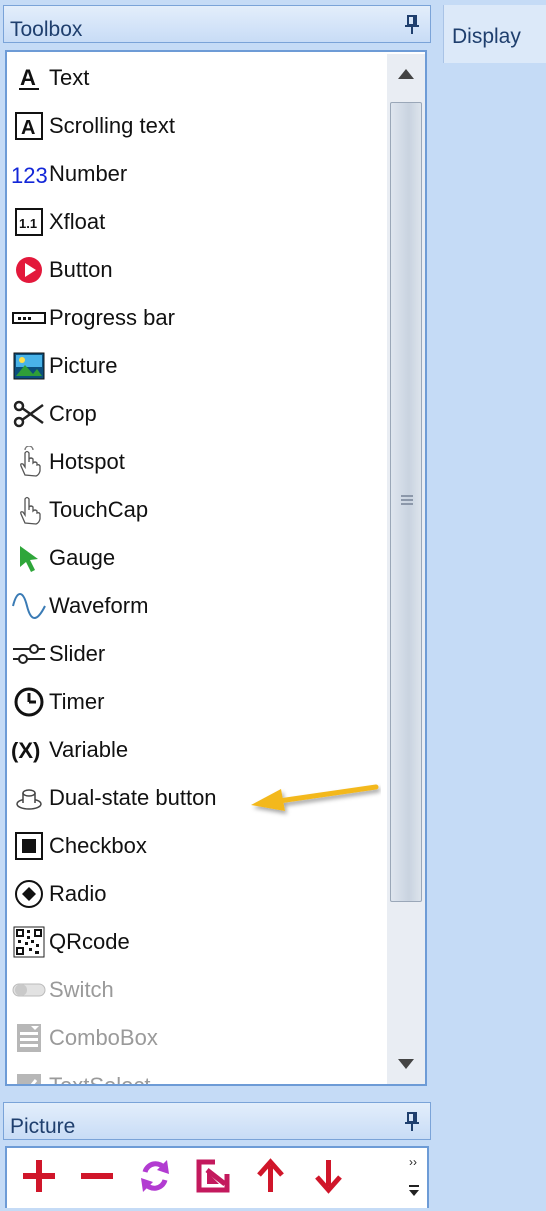 The image size is (546, 1211). Describe the element at coordinates (29, 414) in the screenshot. I see `scissors-icon` at that location.